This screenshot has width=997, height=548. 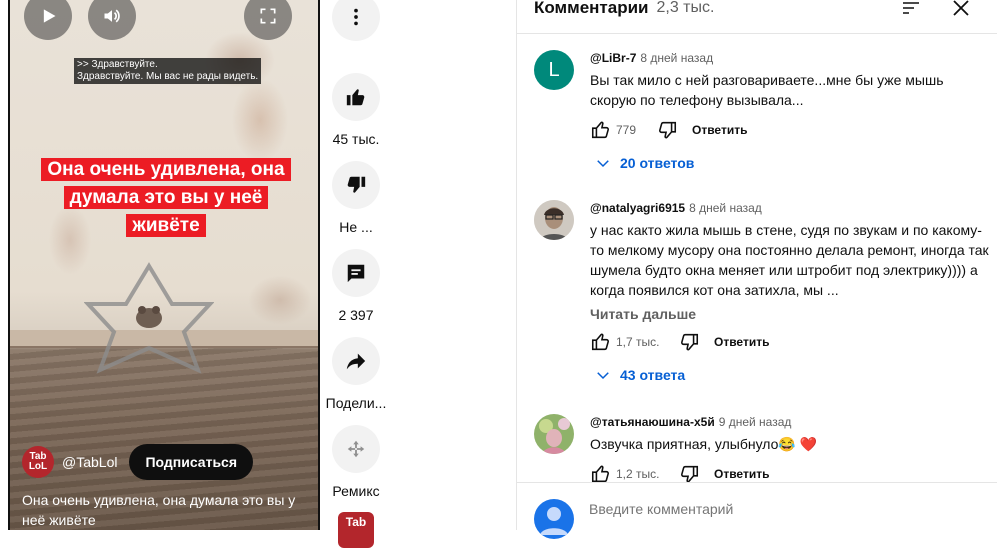 I want to click on star-overlay-icon, so click(x=149, y=318).